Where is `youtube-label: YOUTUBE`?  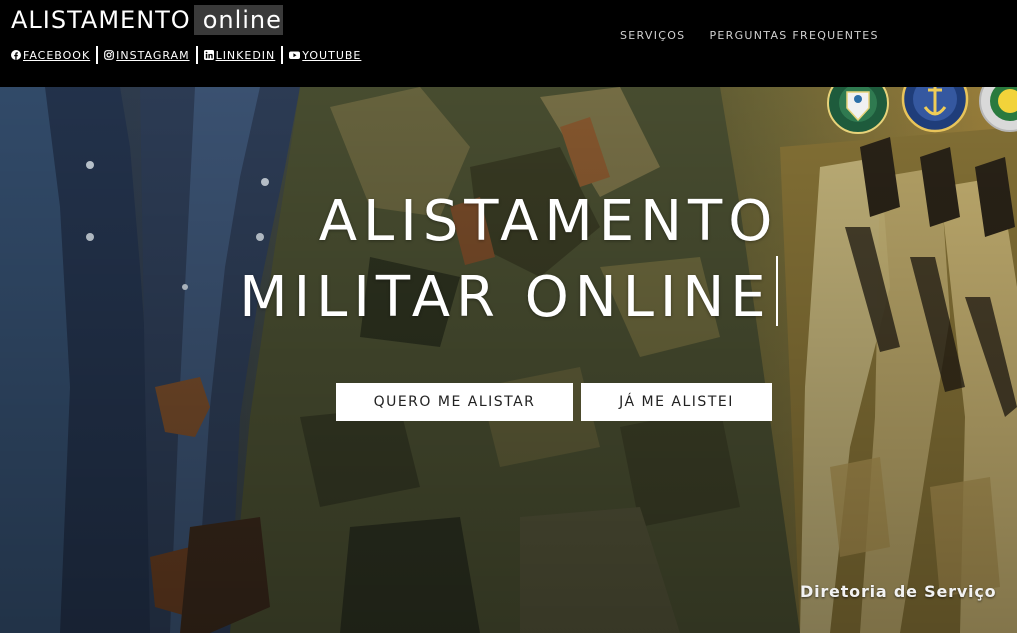 youtube-label: YOUTUBE is located at coordinates (332, 55).